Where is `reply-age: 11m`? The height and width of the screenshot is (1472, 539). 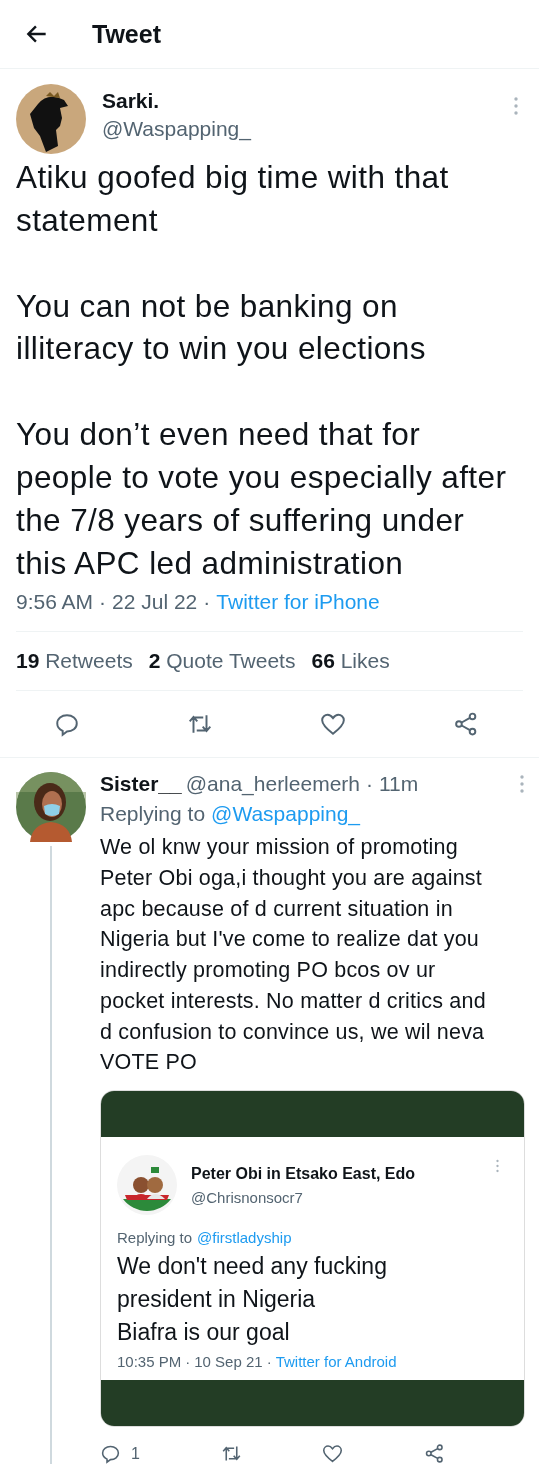
reply-age: 11m is located at coordinates (399, 784).